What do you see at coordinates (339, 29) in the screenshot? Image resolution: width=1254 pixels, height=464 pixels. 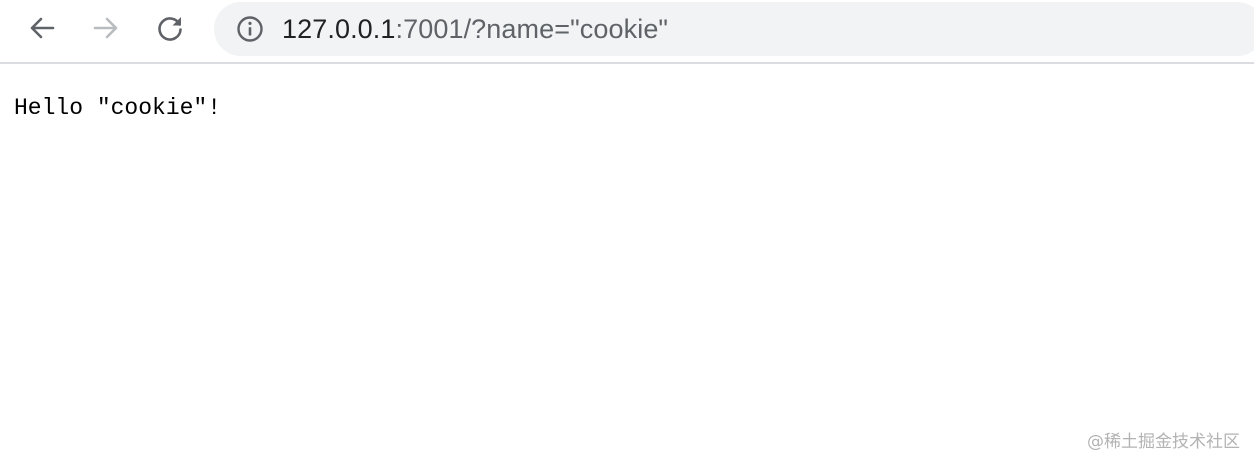 I see `url-host: 127.0.0.1` at bounding box center [339, 29].